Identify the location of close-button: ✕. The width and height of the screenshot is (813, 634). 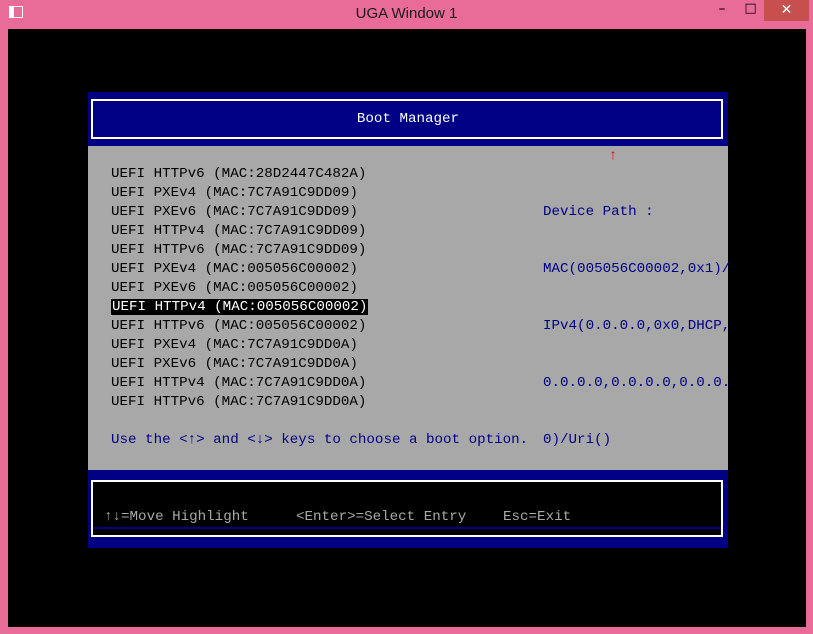
(786, 10).